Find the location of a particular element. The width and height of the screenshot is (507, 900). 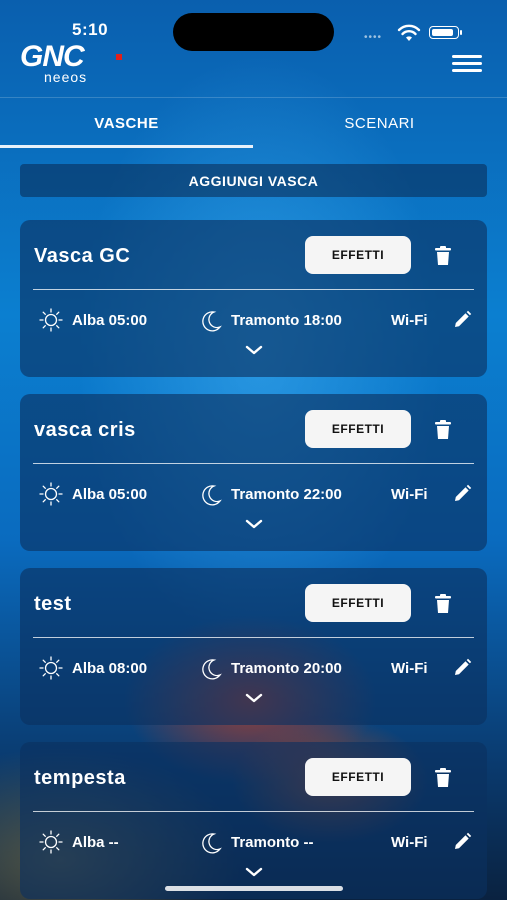

menu-icon is located at coordinates (468, 64).